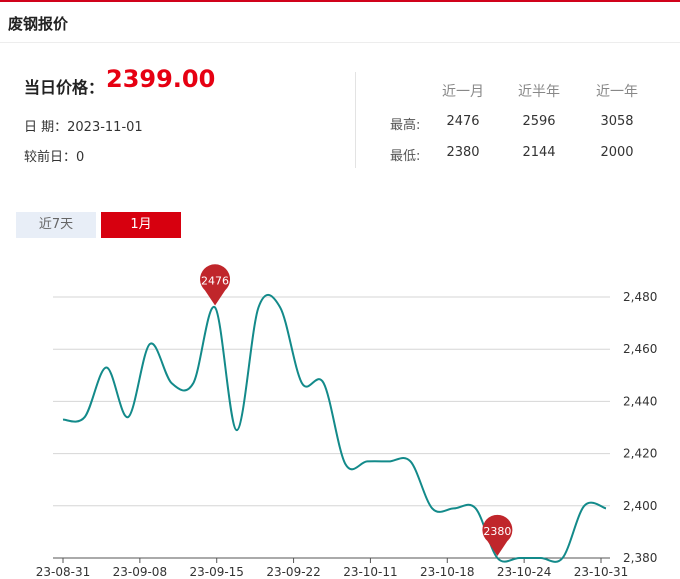 This screenshot has width=680, height=579. What do you see at coordinates (640, 506) in the screenshot?
I see `y-tick-label: 2,400` at bounding box center [640, 506].